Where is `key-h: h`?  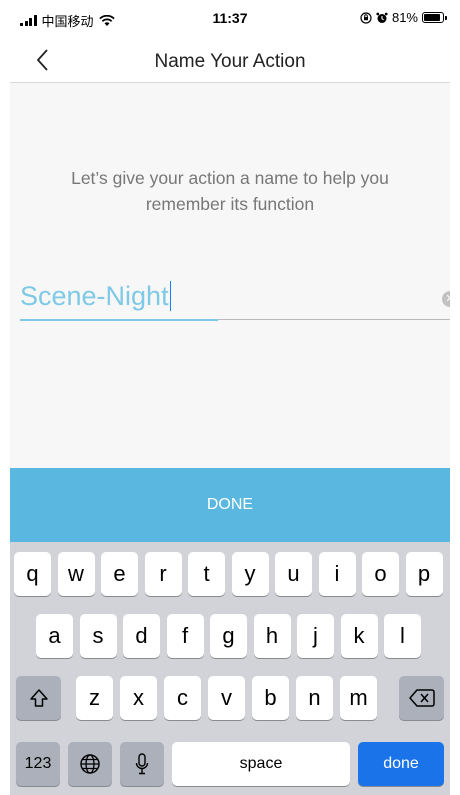
key-h: h is located at coordinates (272, 636).